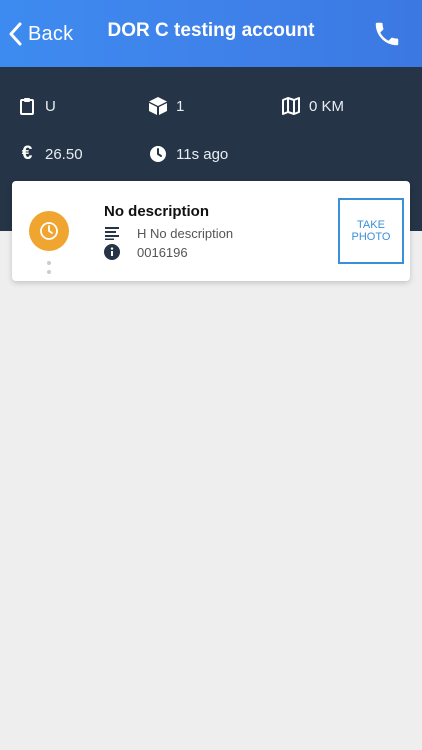 This screenshot has height=750, width=422. Describe the element at coordinates (180, 106) in the screenshot. I see `stat-packages-value: 1` at that location.